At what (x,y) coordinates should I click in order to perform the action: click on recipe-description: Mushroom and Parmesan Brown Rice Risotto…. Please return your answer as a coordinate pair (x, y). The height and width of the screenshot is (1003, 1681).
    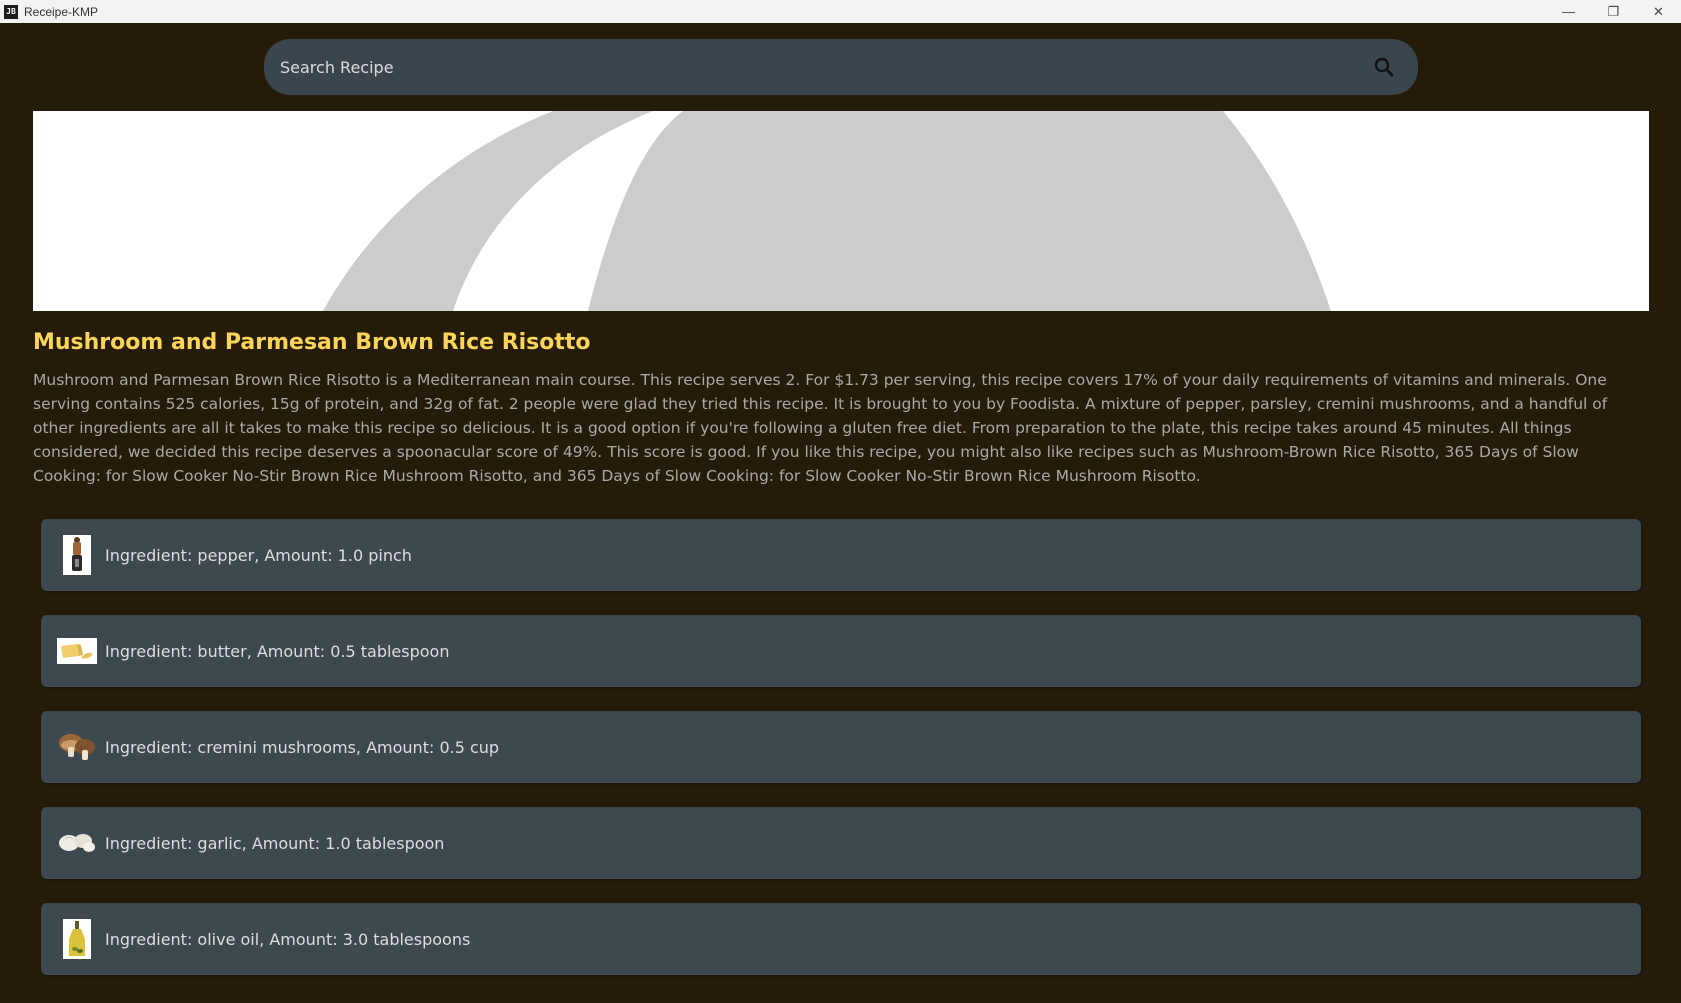
    Looking at the image, I should click on (820, 428).